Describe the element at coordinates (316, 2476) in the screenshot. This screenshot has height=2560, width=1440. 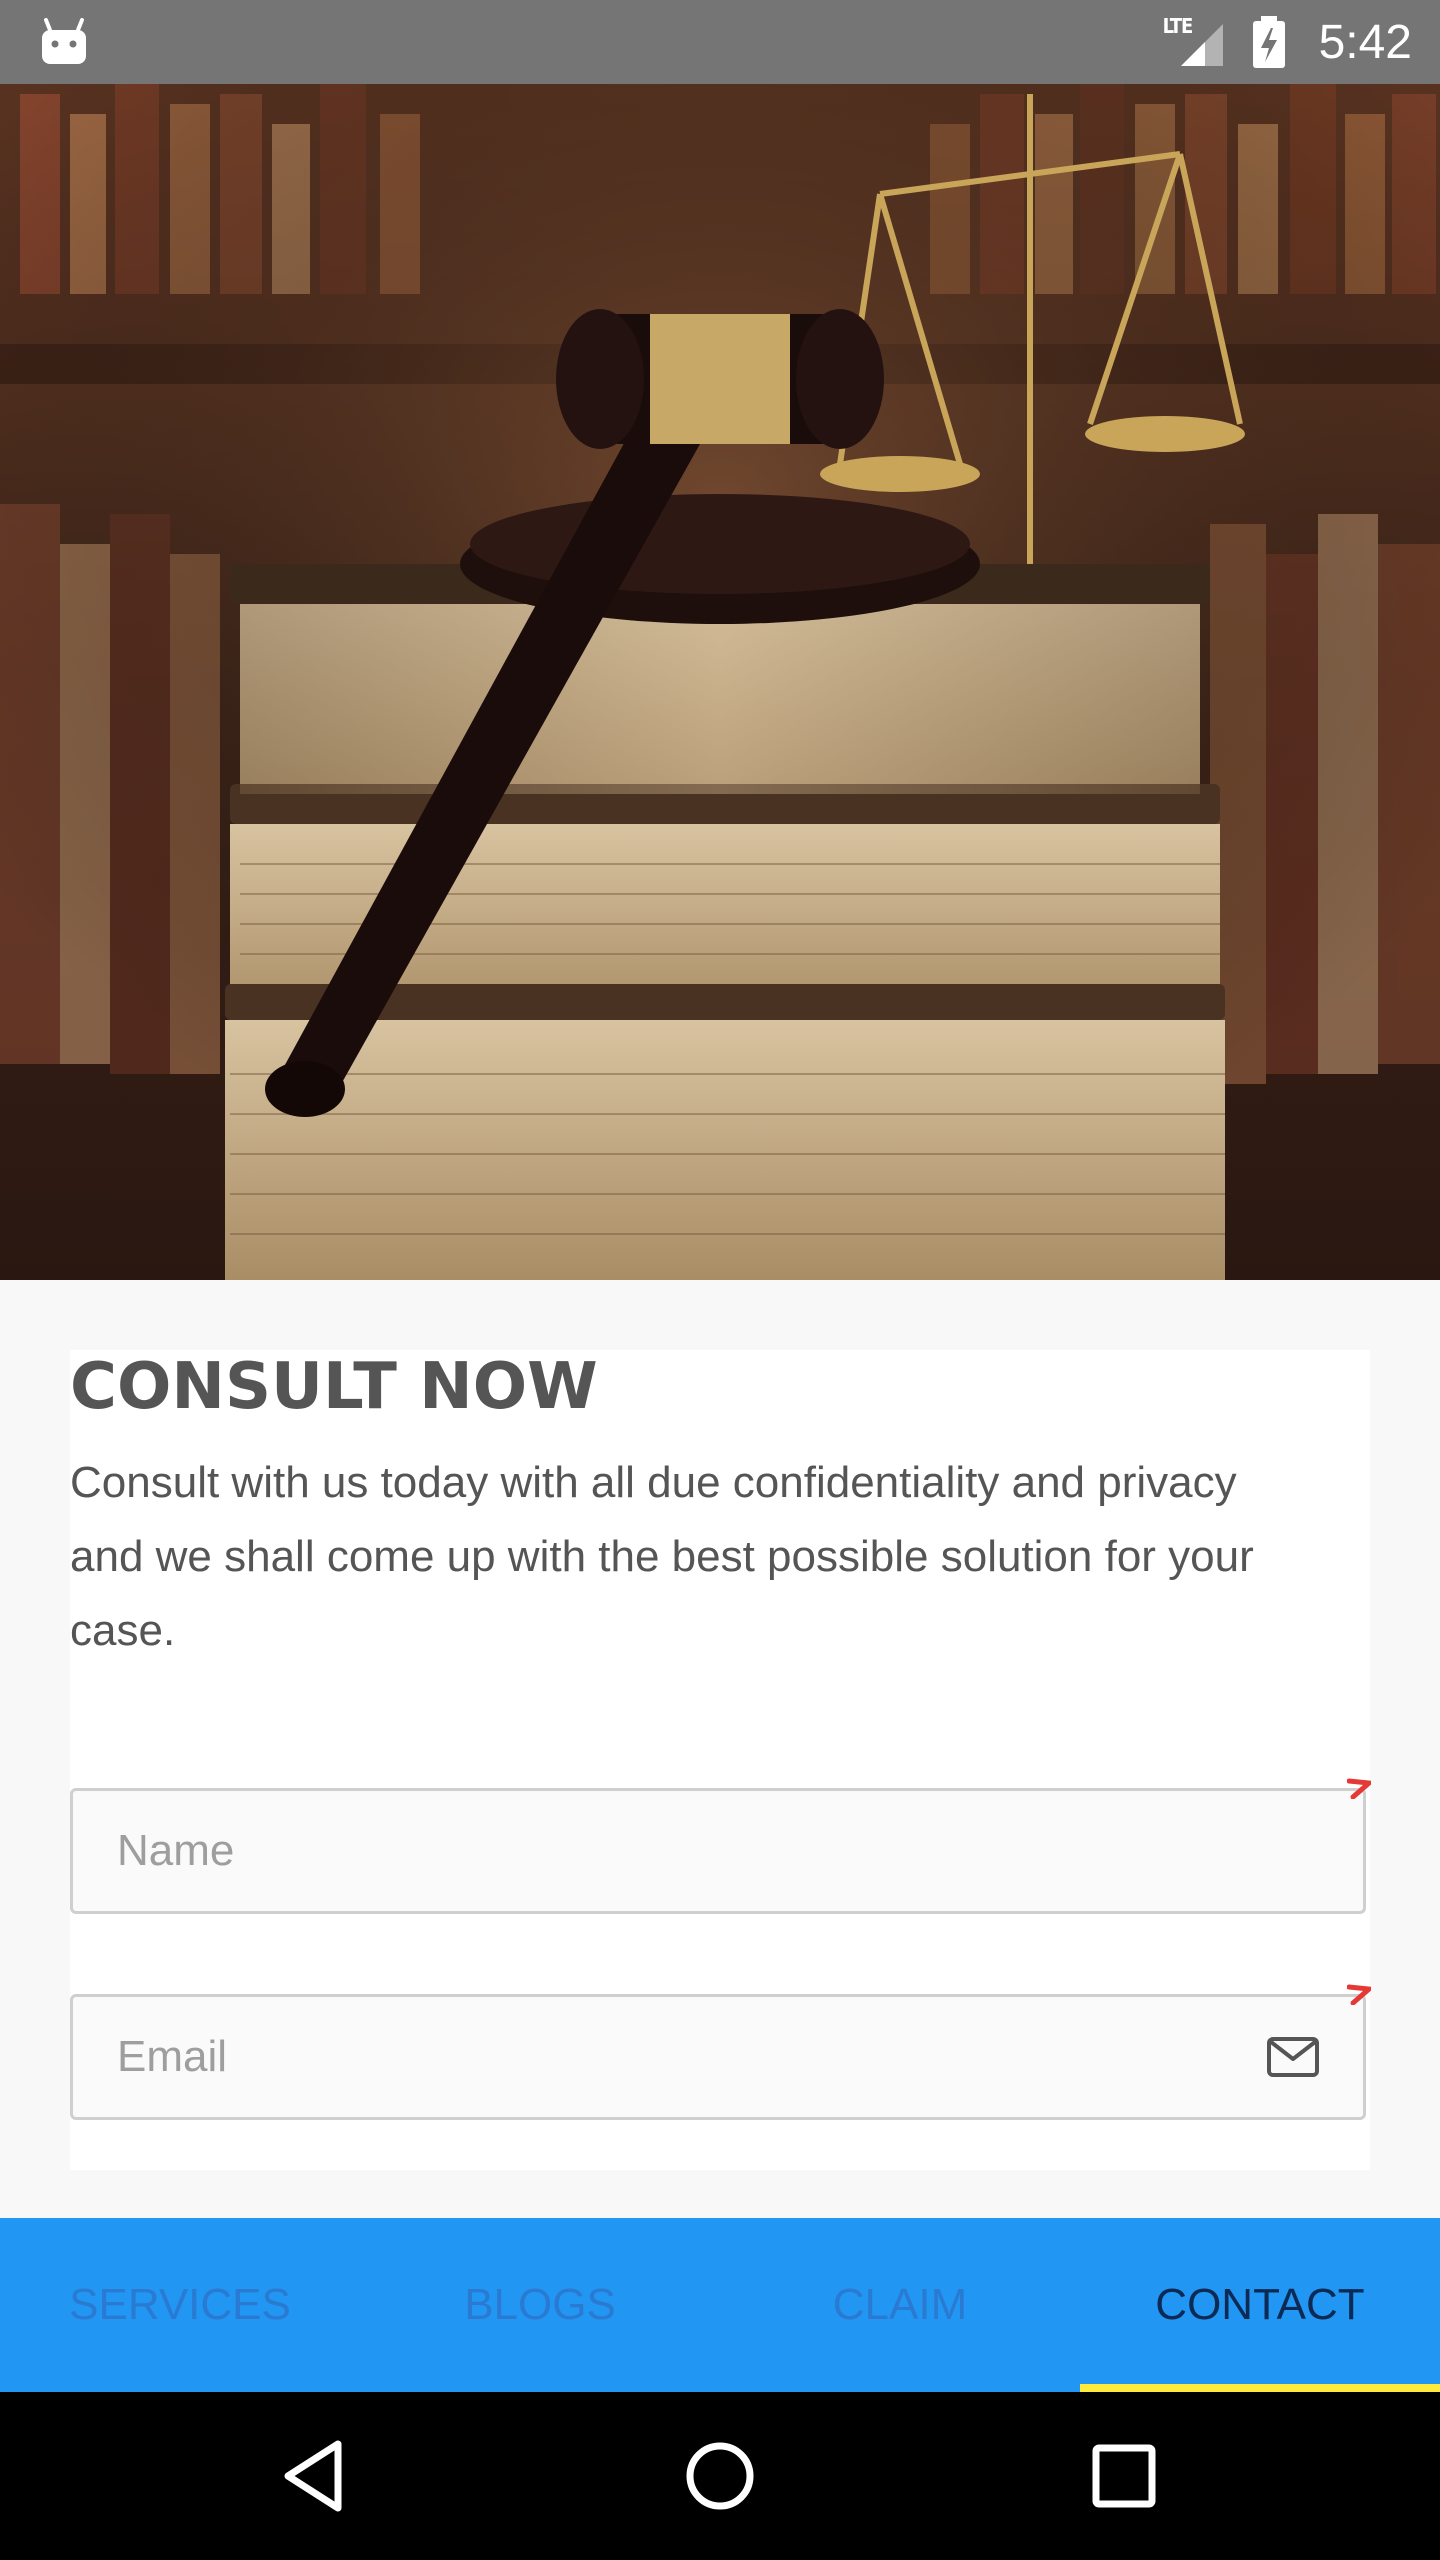
I see `back-icon` at that location.